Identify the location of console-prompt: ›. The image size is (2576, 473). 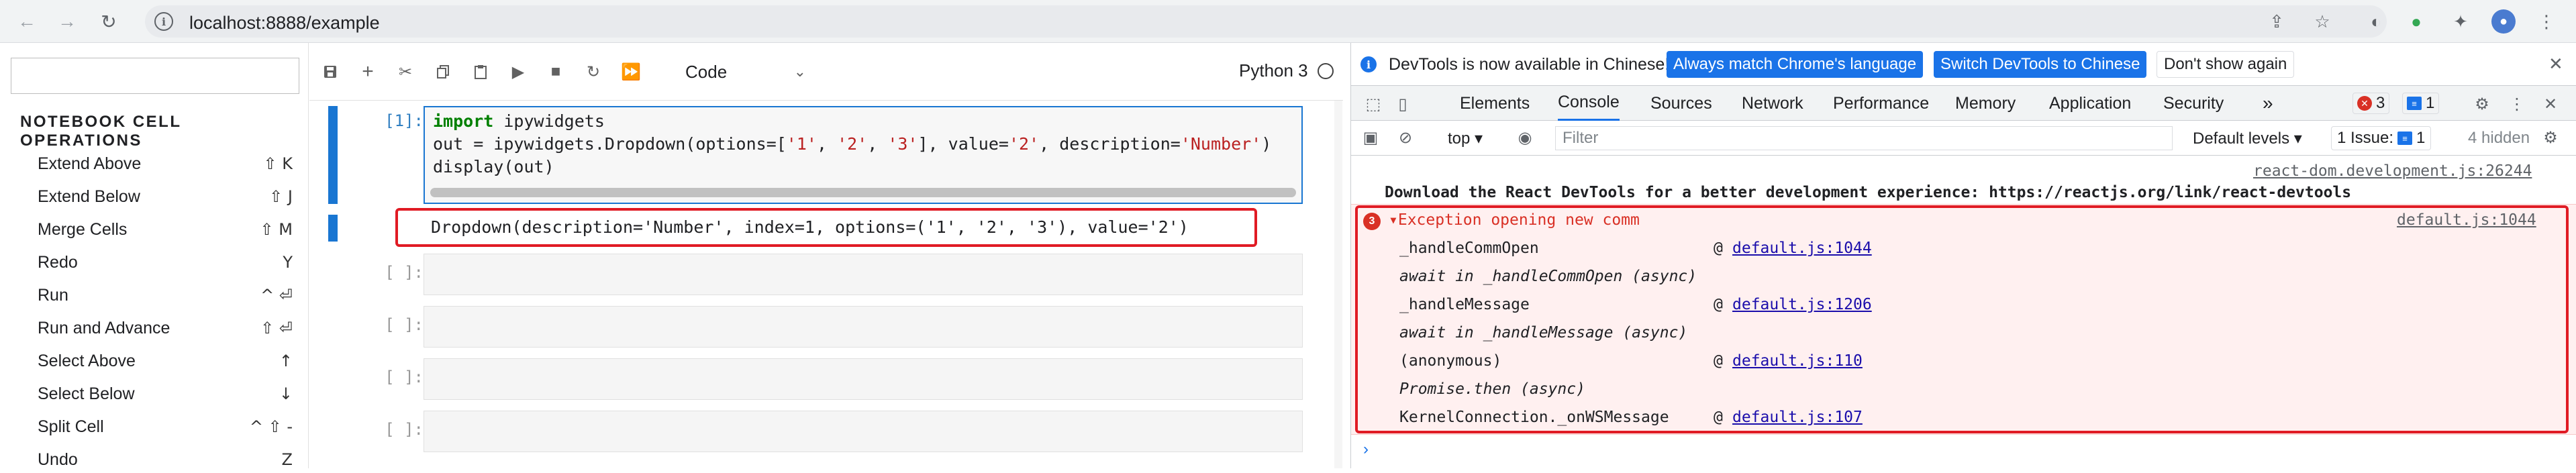
(1366, 449).